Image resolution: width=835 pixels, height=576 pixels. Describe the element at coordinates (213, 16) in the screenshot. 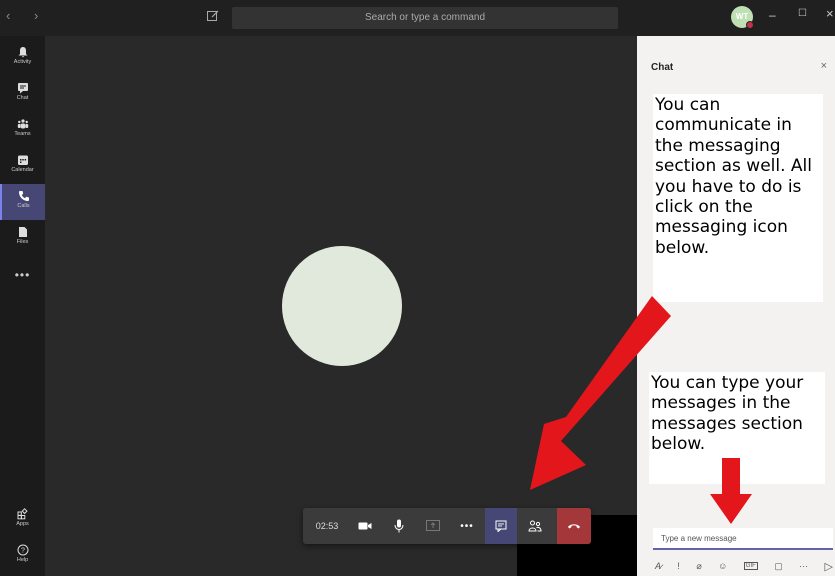

I see `compose-icon` at that location.